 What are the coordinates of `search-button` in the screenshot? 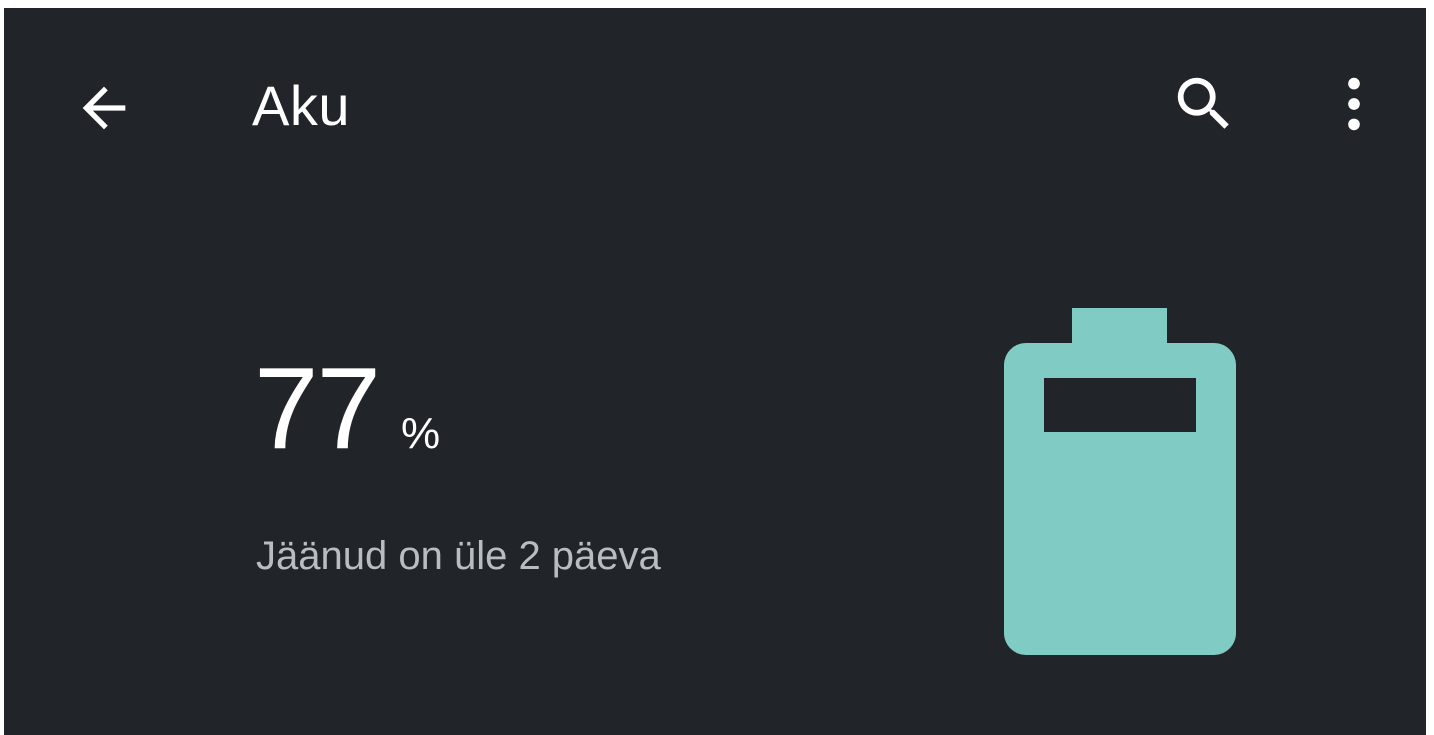 It's located at (1204, 104).